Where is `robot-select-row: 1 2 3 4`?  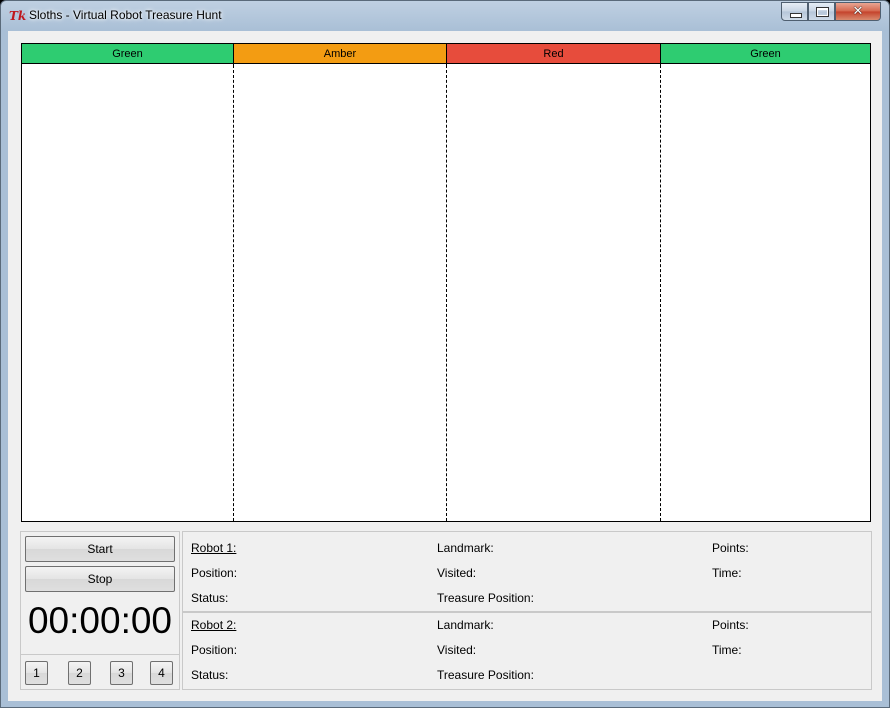 robot-select-row: 1 2 3 4 is located at coordinates (100, 672).